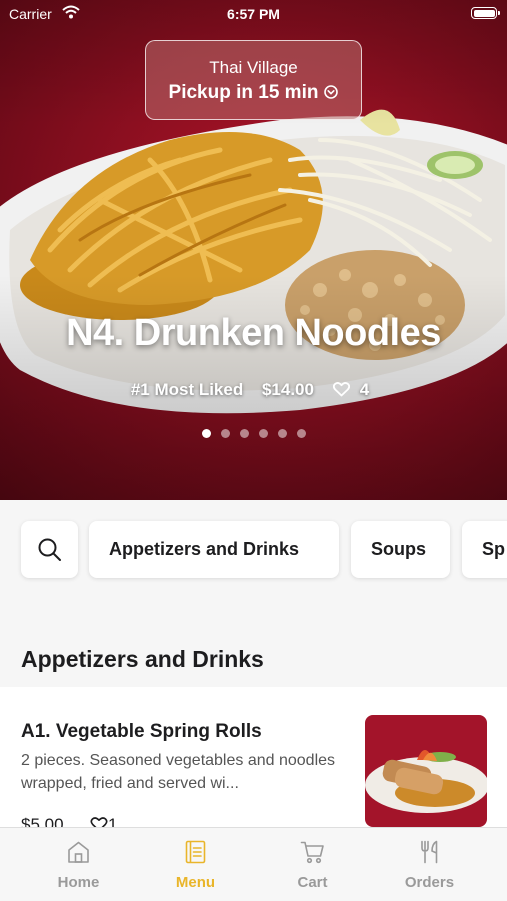 This screenshot has height=901, width=507. What do you see at coordinates (141, 731) in the screenshot?
I see `menu-item-name: A1. Vegetable Spring Rolls` at bounding box center [141, 731].